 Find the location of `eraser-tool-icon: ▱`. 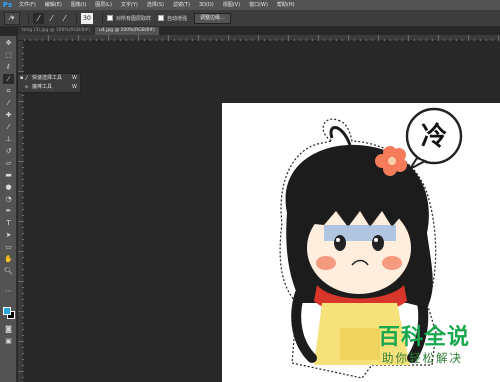

eraser-tool-icon: ▱ is located at coordinates (8, 163).